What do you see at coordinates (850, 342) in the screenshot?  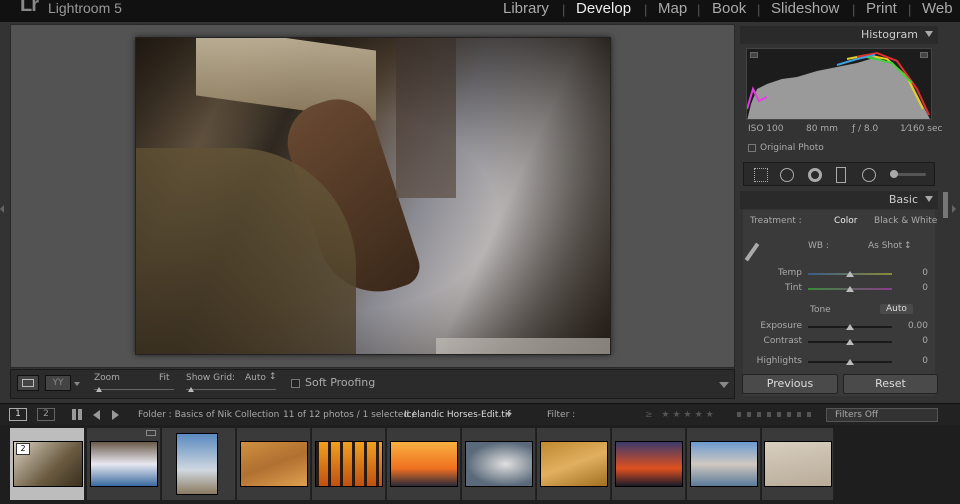 I see `slider-knob-contrast` at bounding box center [850, 342].